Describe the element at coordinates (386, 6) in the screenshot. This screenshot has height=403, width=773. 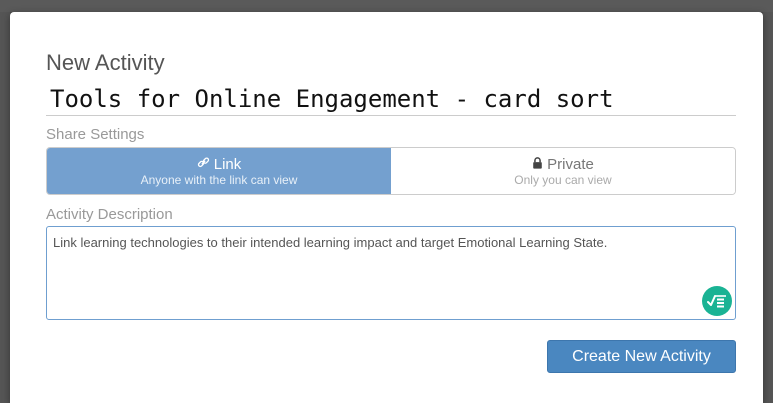
I see `page-backdrop-top` at that location.